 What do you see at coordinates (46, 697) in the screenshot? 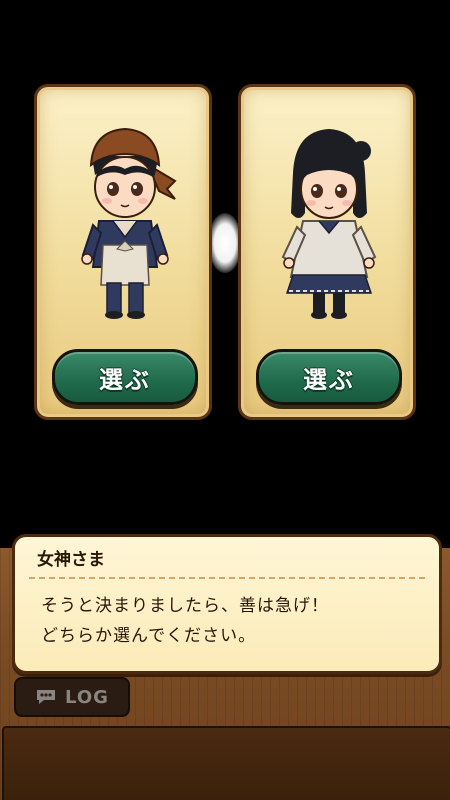
I see `chat-bubble-icon` at bounding box center [46, 697].